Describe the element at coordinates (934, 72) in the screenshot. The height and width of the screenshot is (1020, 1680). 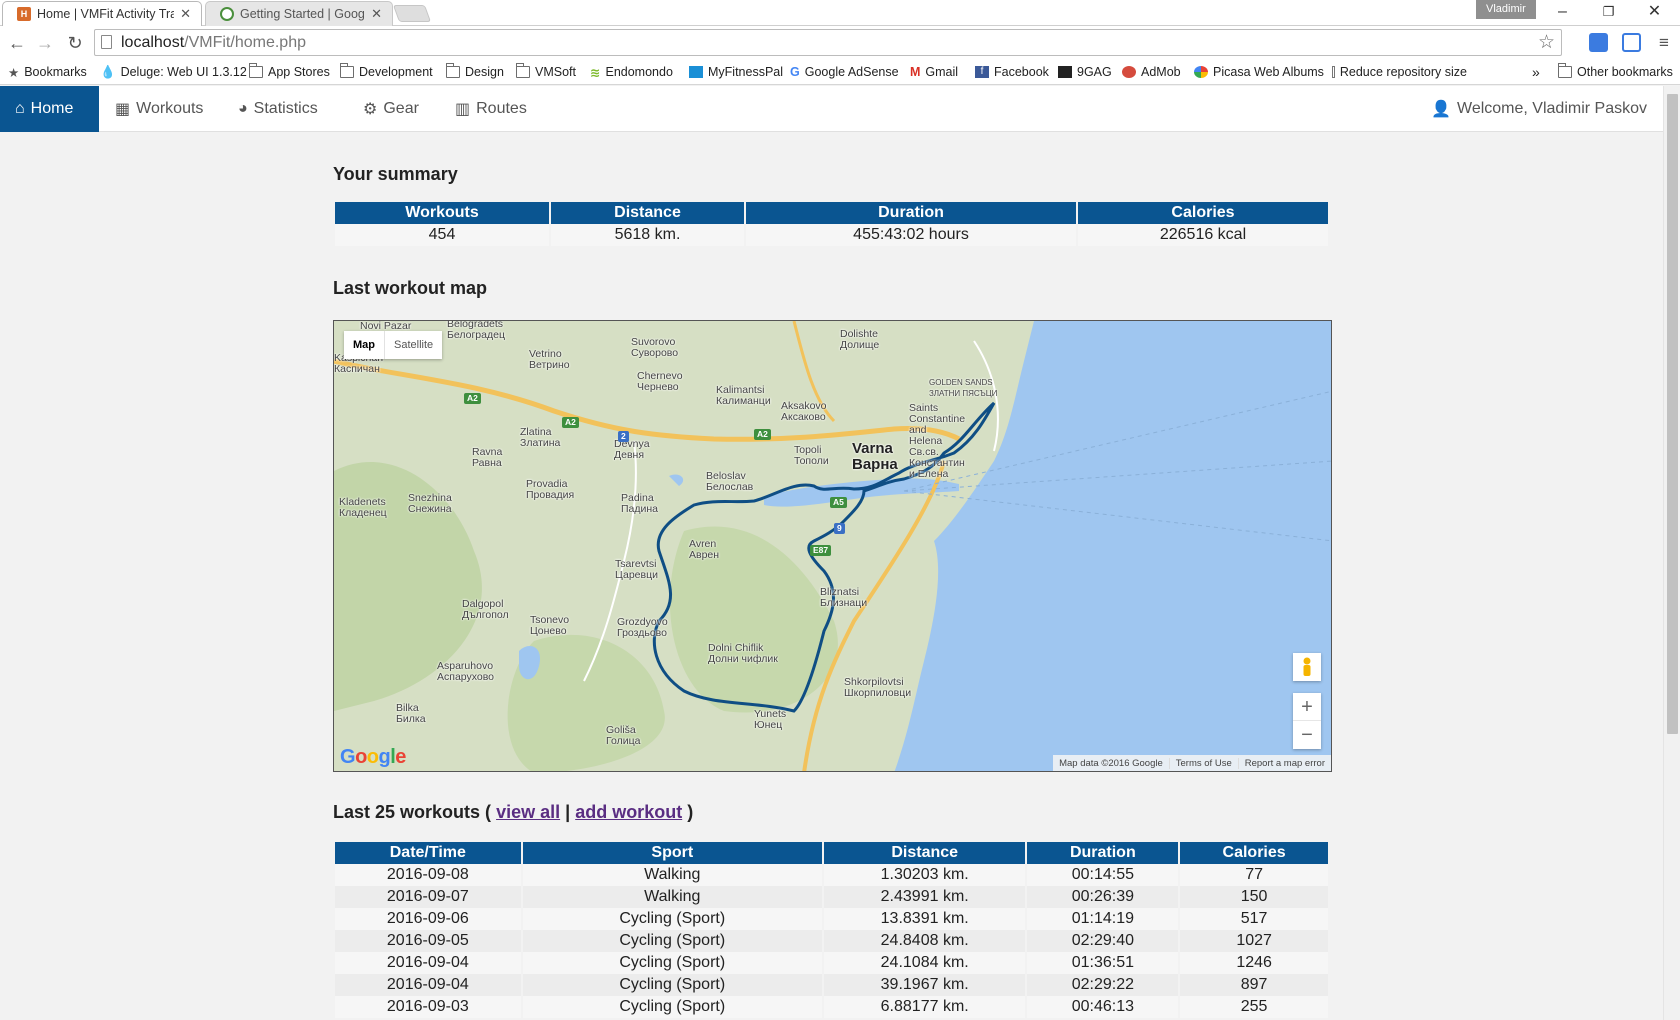
I see `bookmark-gmail: M Gmail` at that location.